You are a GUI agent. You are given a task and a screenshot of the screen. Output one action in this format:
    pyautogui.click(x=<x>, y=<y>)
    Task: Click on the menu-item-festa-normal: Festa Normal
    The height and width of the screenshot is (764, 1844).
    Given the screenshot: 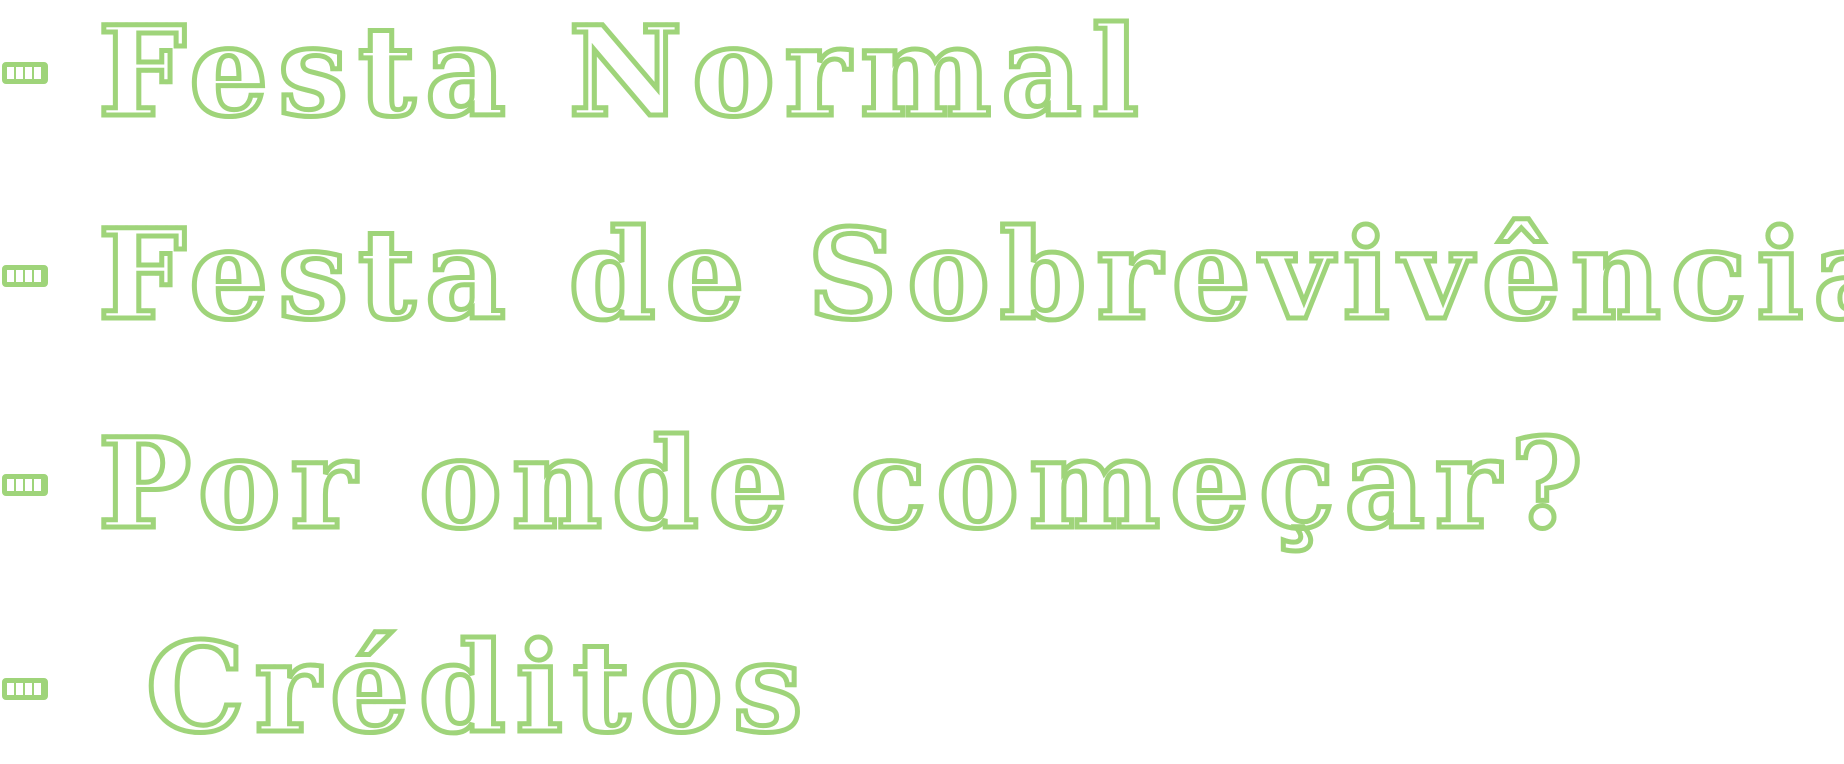 What is the action you would take?
    pyautogui.click(x=574, y=74)
    